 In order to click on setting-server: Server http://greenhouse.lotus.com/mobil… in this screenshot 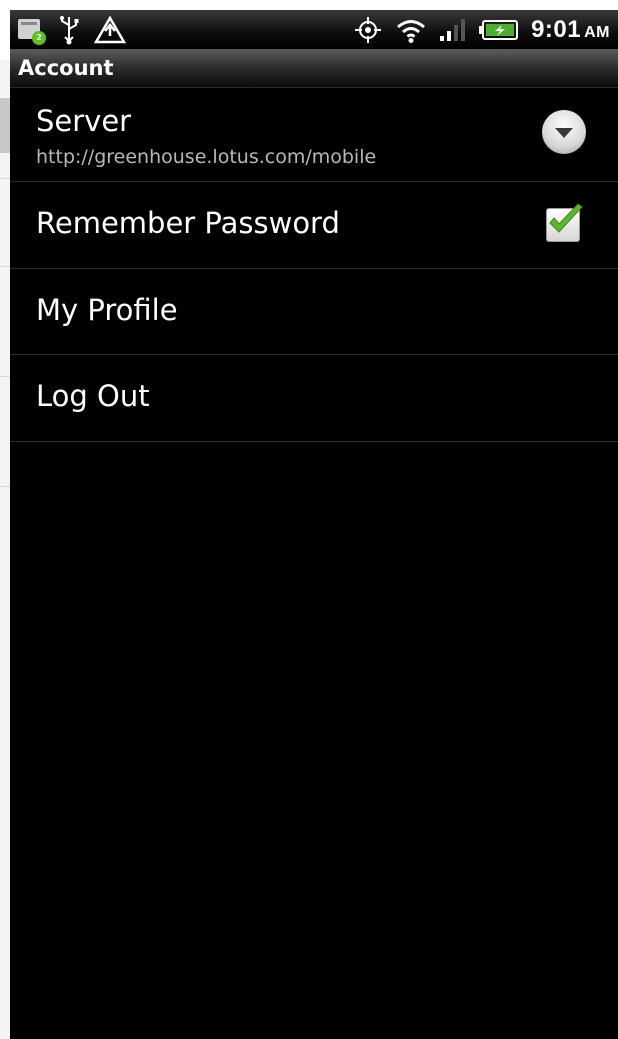, I will do `click(314, 135)`.